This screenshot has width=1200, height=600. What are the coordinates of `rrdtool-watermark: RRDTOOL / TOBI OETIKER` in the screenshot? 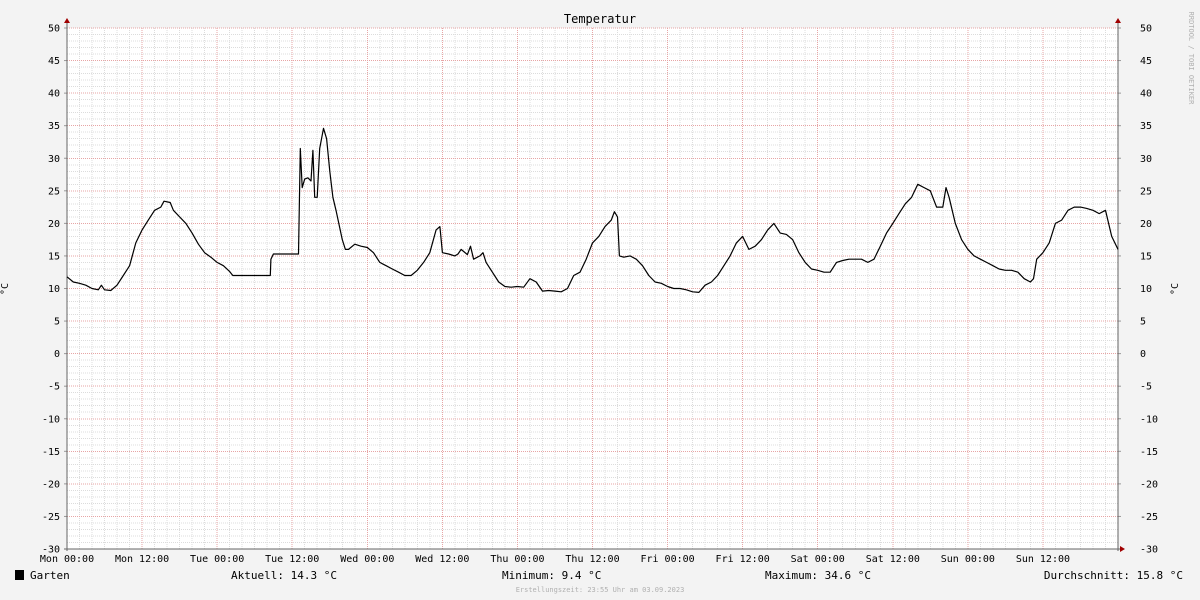 It's located at (1191, 59).